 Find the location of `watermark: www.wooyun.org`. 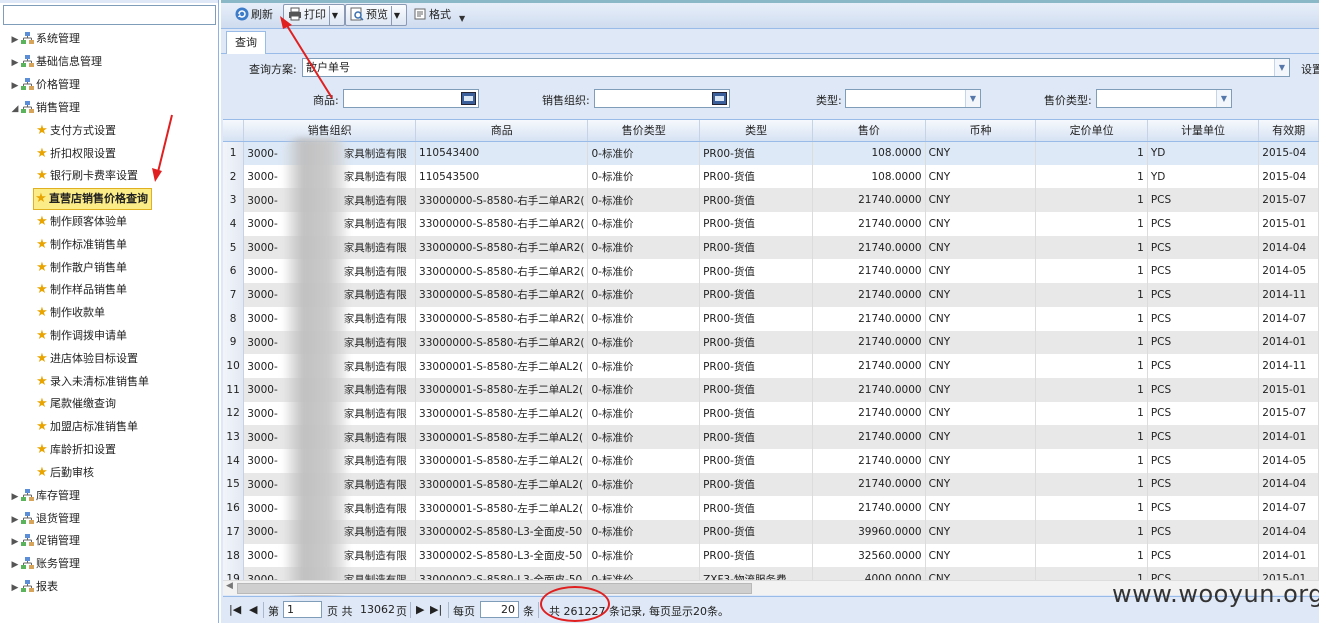

watermark: www.wooyun.org is located at coordinates (1215, 594).